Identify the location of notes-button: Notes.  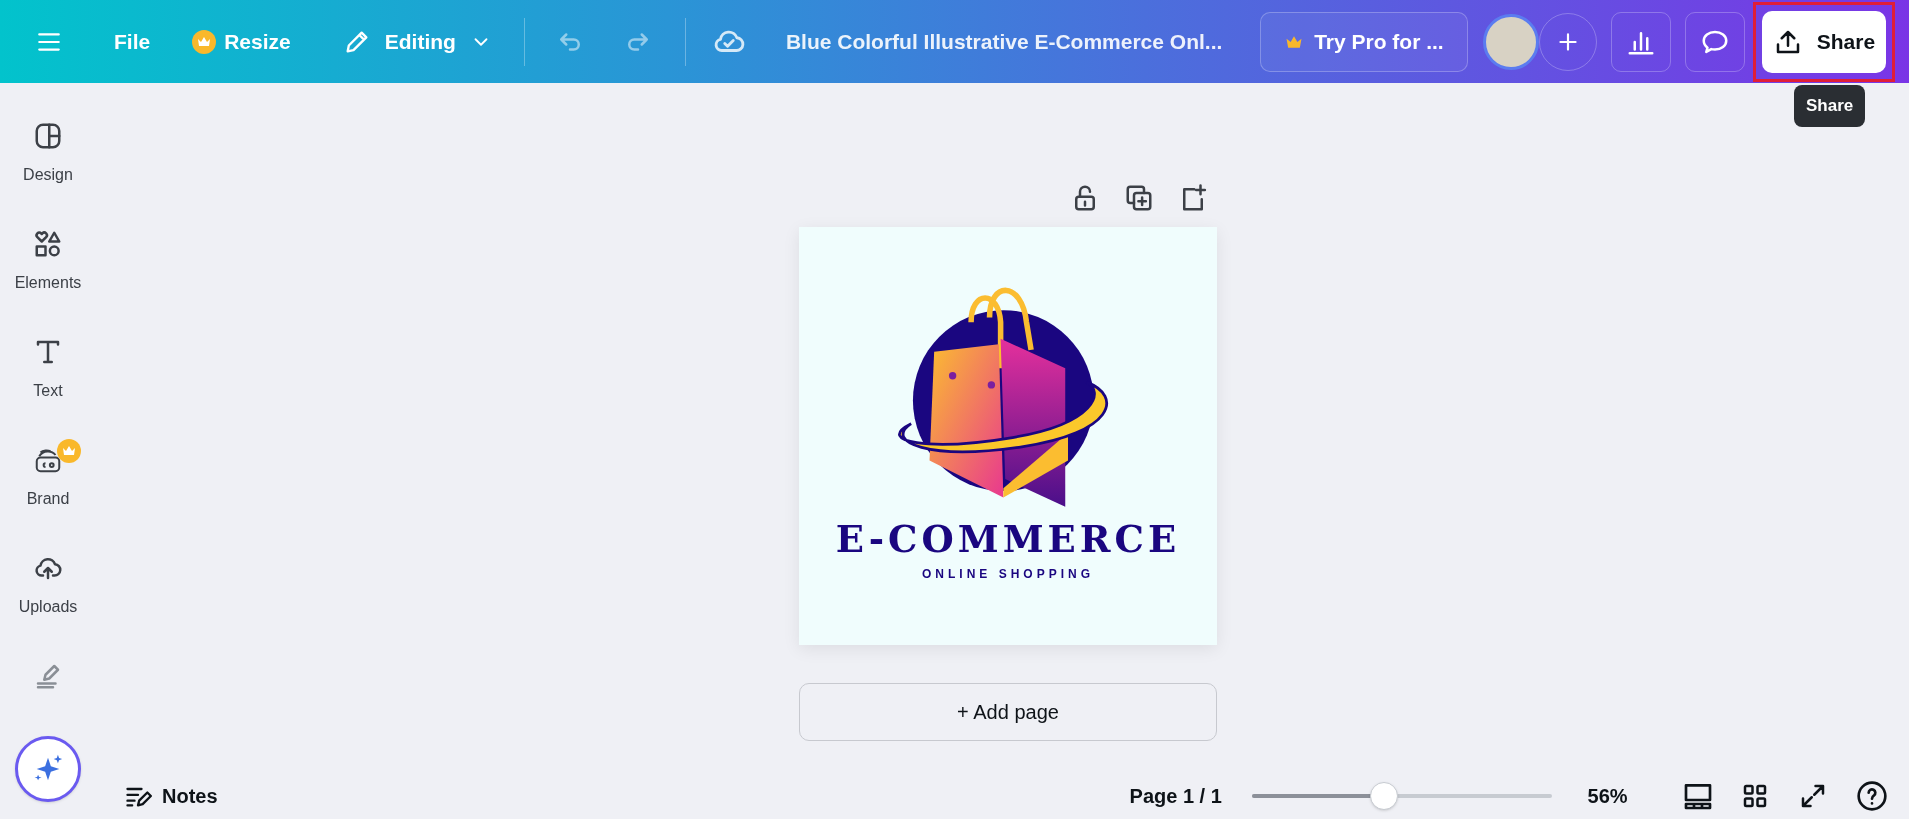
(171, 796).